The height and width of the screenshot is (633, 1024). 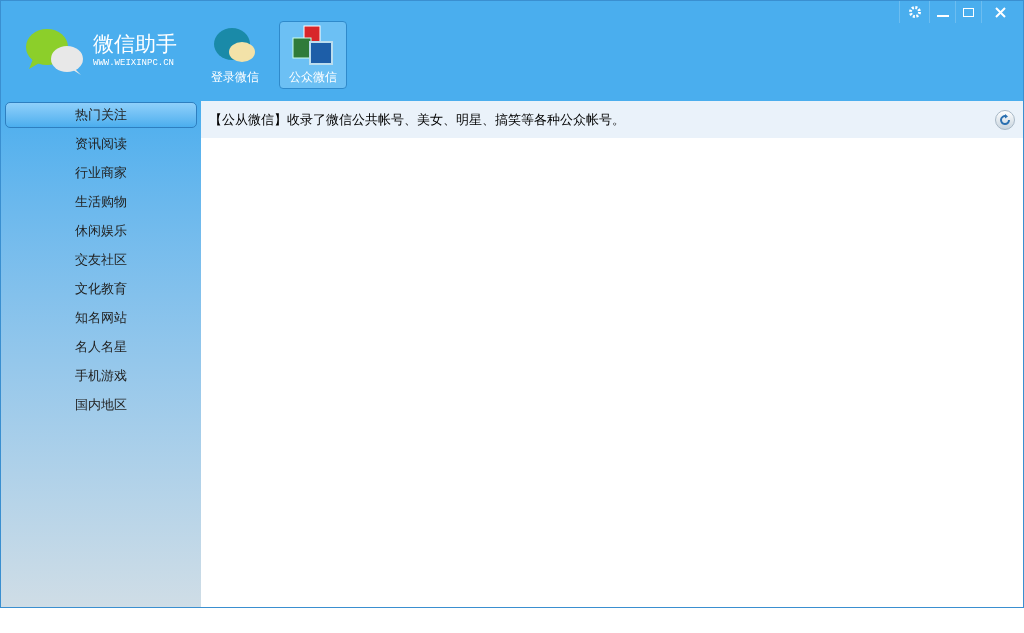 What do you see at coordinates (101, 144) in the screenshot?
I see `sidebar-item: 资讯阅读` at bounding box center [101, 144].